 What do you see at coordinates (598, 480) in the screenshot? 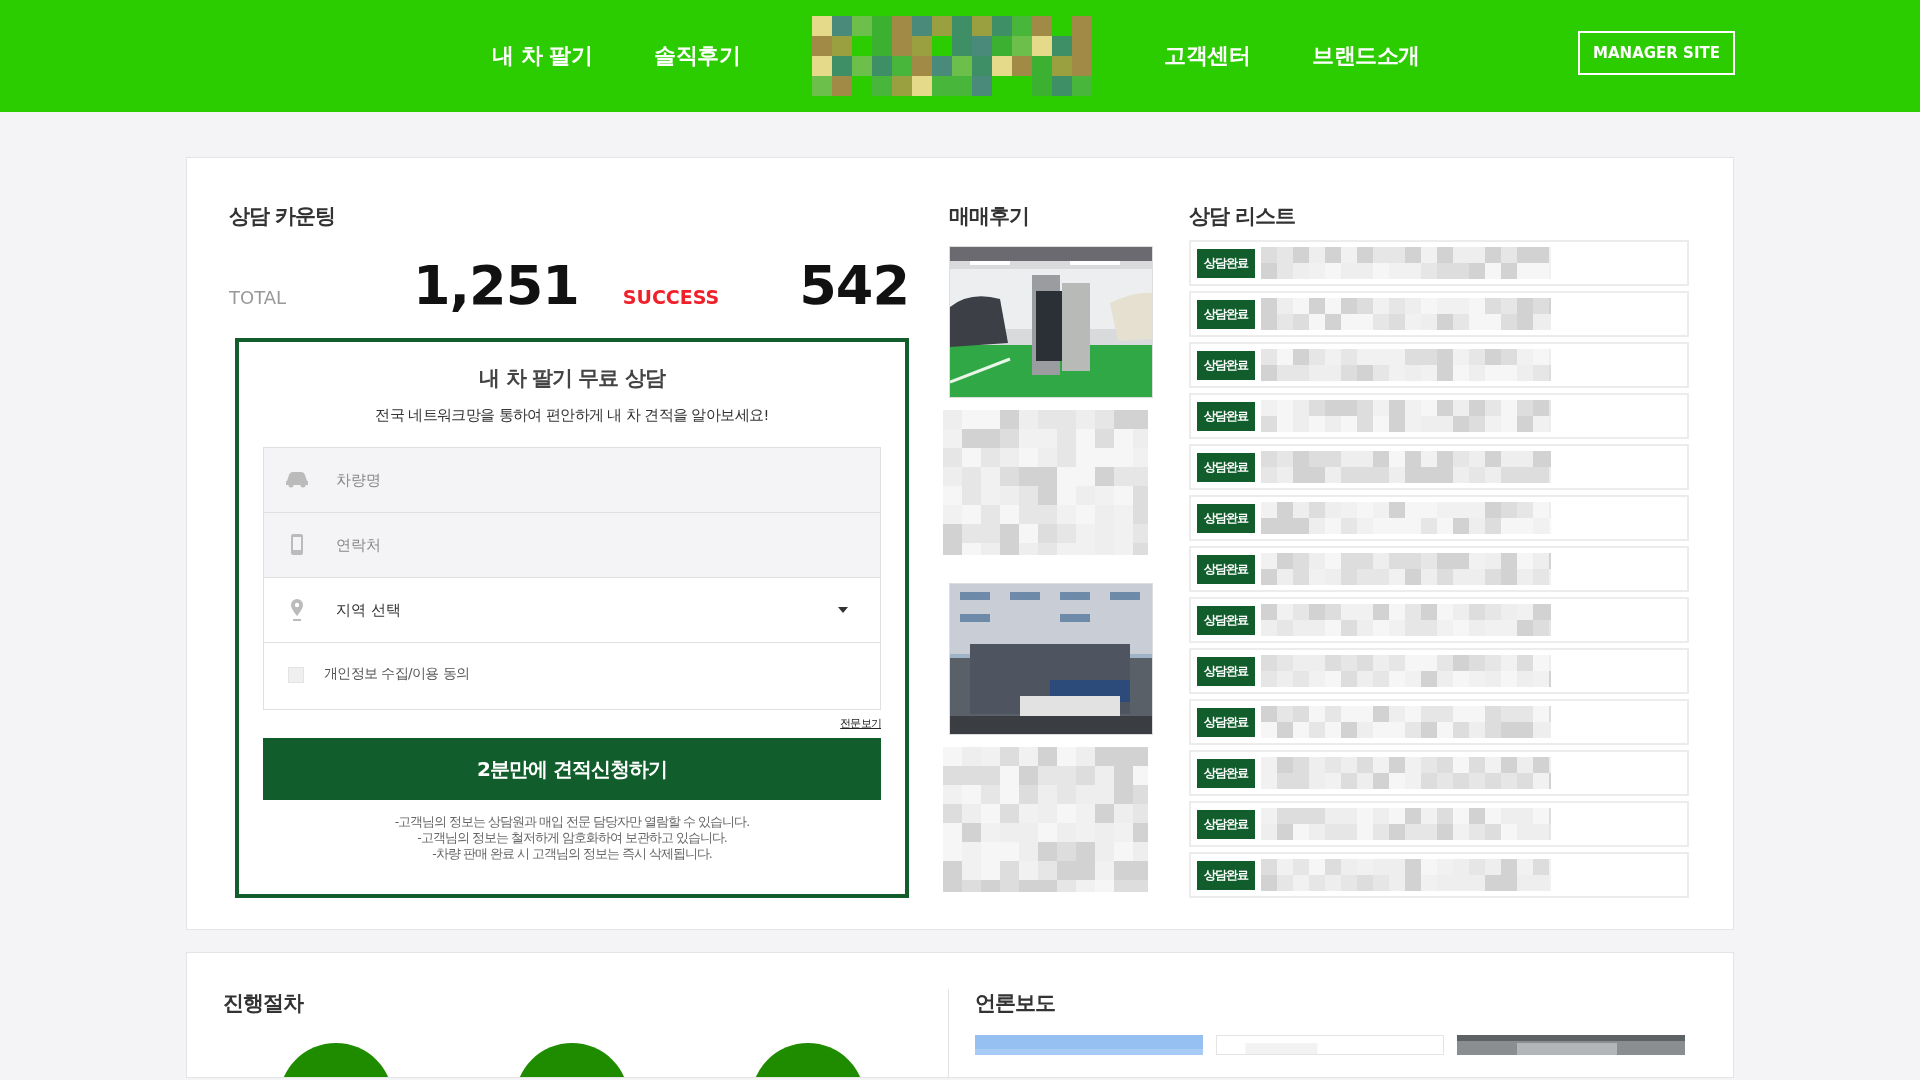
I see `text-input: 차량명` at bounding box center [598, 480].